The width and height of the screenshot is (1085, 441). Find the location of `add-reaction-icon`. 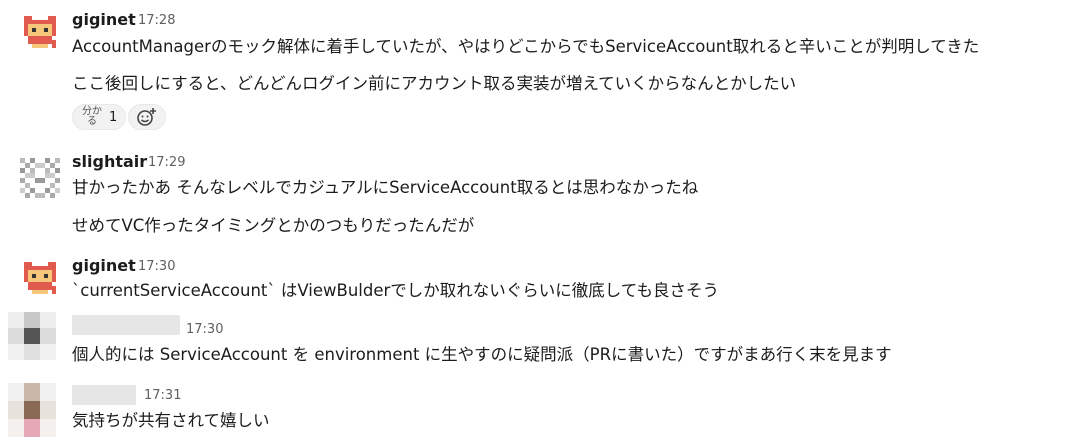

add-reaction-icon is located at coordinates (146, 117).